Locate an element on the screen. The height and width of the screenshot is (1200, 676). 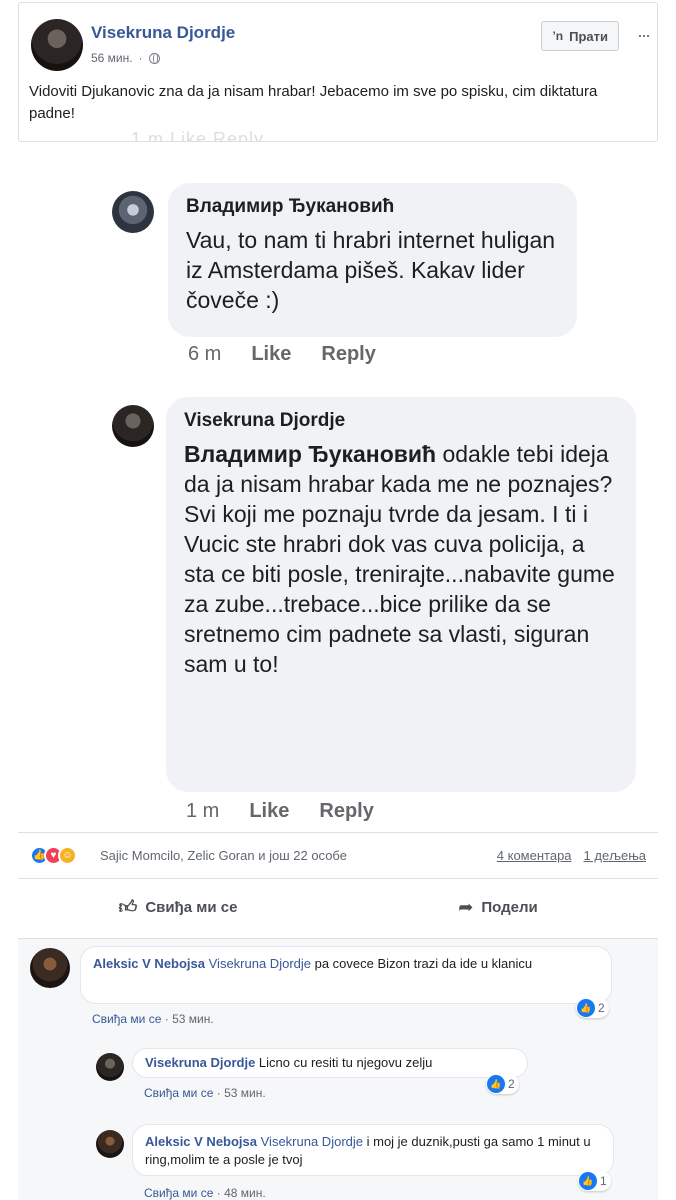
comment-like-count: 👍 1 is located at coordinates (594, 1181).